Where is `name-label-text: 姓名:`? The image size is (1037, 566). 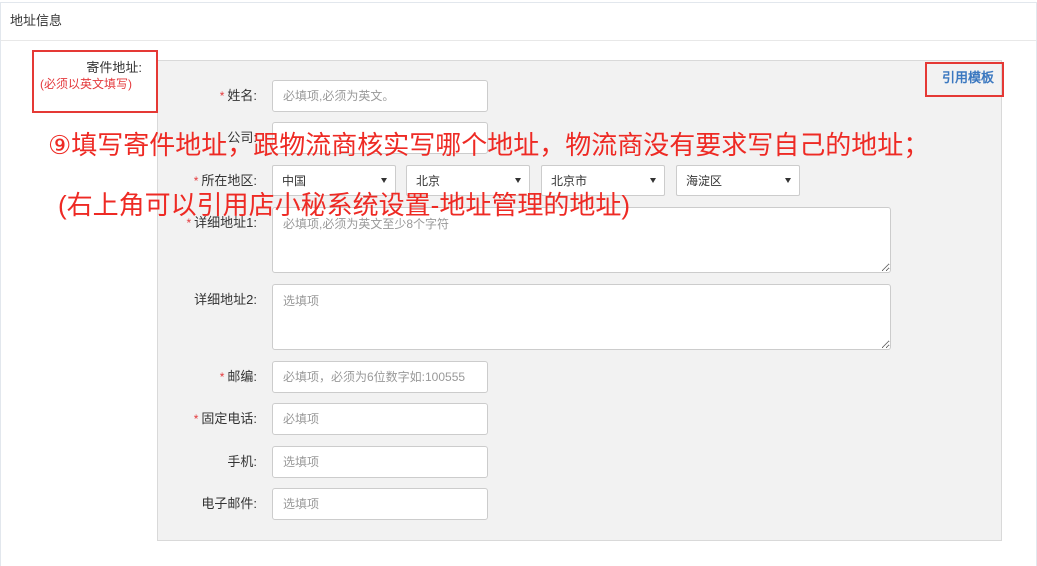
name-label-text: 姓名: is located at coordinates (242, 95).